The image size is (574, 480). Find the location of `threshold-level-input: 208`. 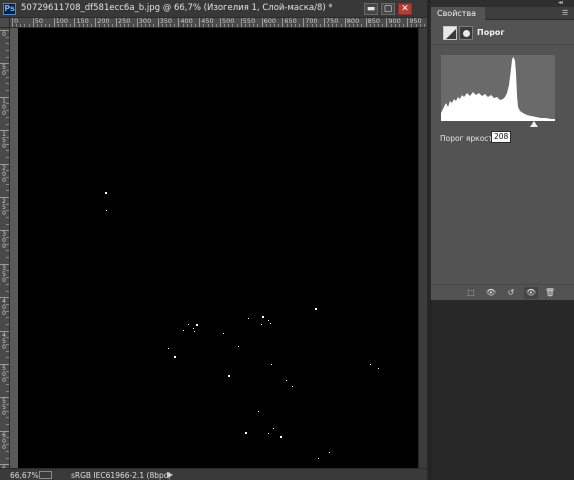

threshold-level-input: 208 is located at coordinates (501, 137).